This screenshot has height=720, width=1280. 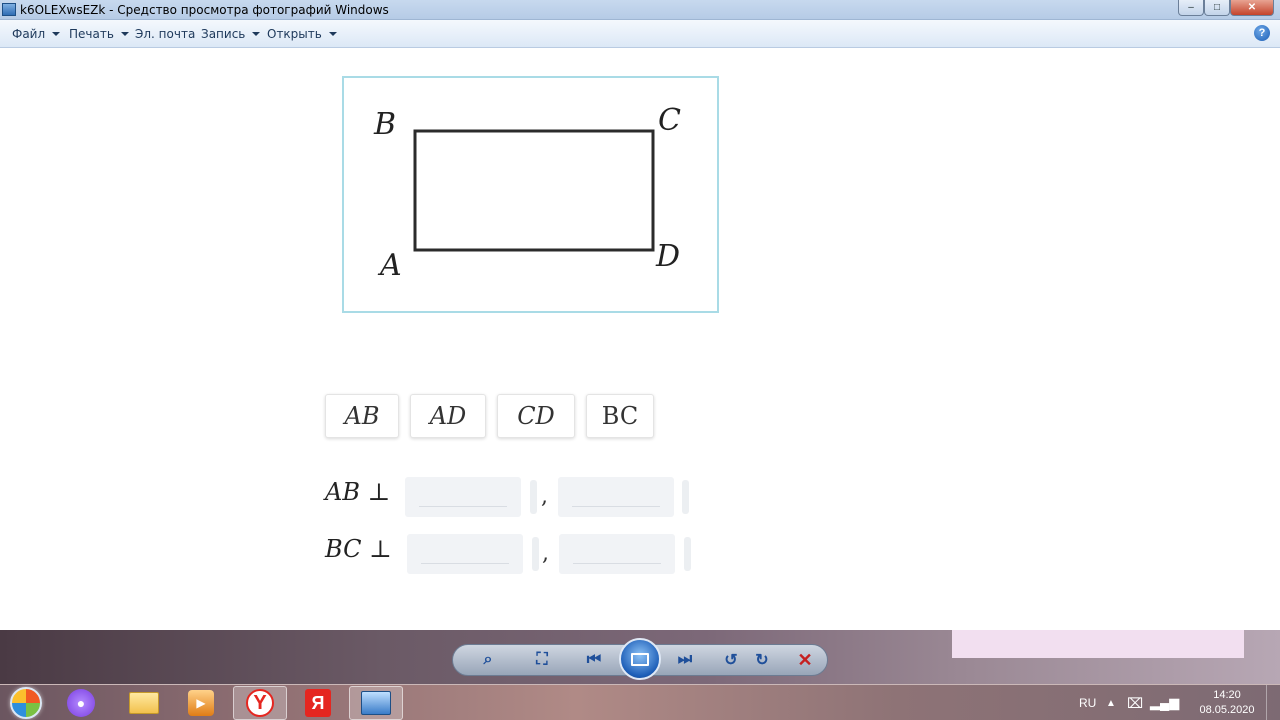 I want to click on taskbar-alice: ●, so click(x=81, y=703).